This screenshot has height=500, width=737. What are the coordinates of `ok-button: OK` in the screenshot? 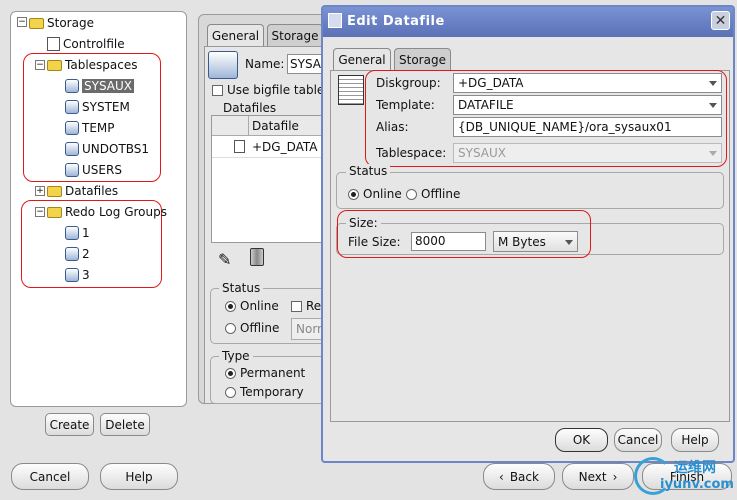 It's located at (581, 440).